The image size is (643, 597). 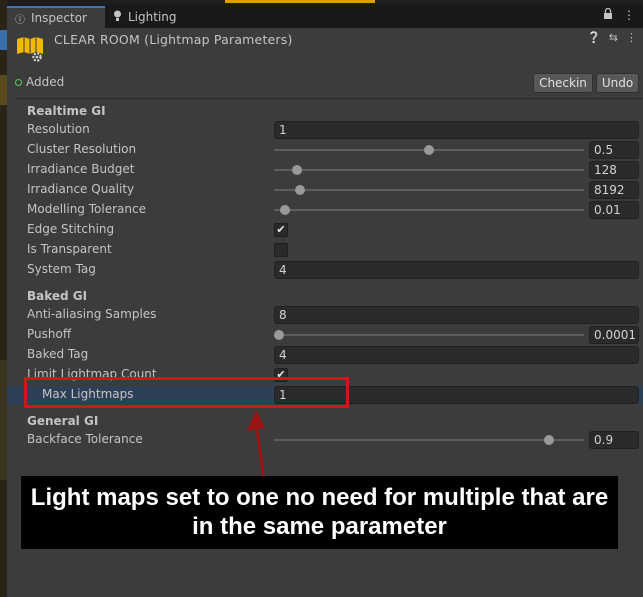 I want to click on scene-view-edge, so click(x=3, y=298).